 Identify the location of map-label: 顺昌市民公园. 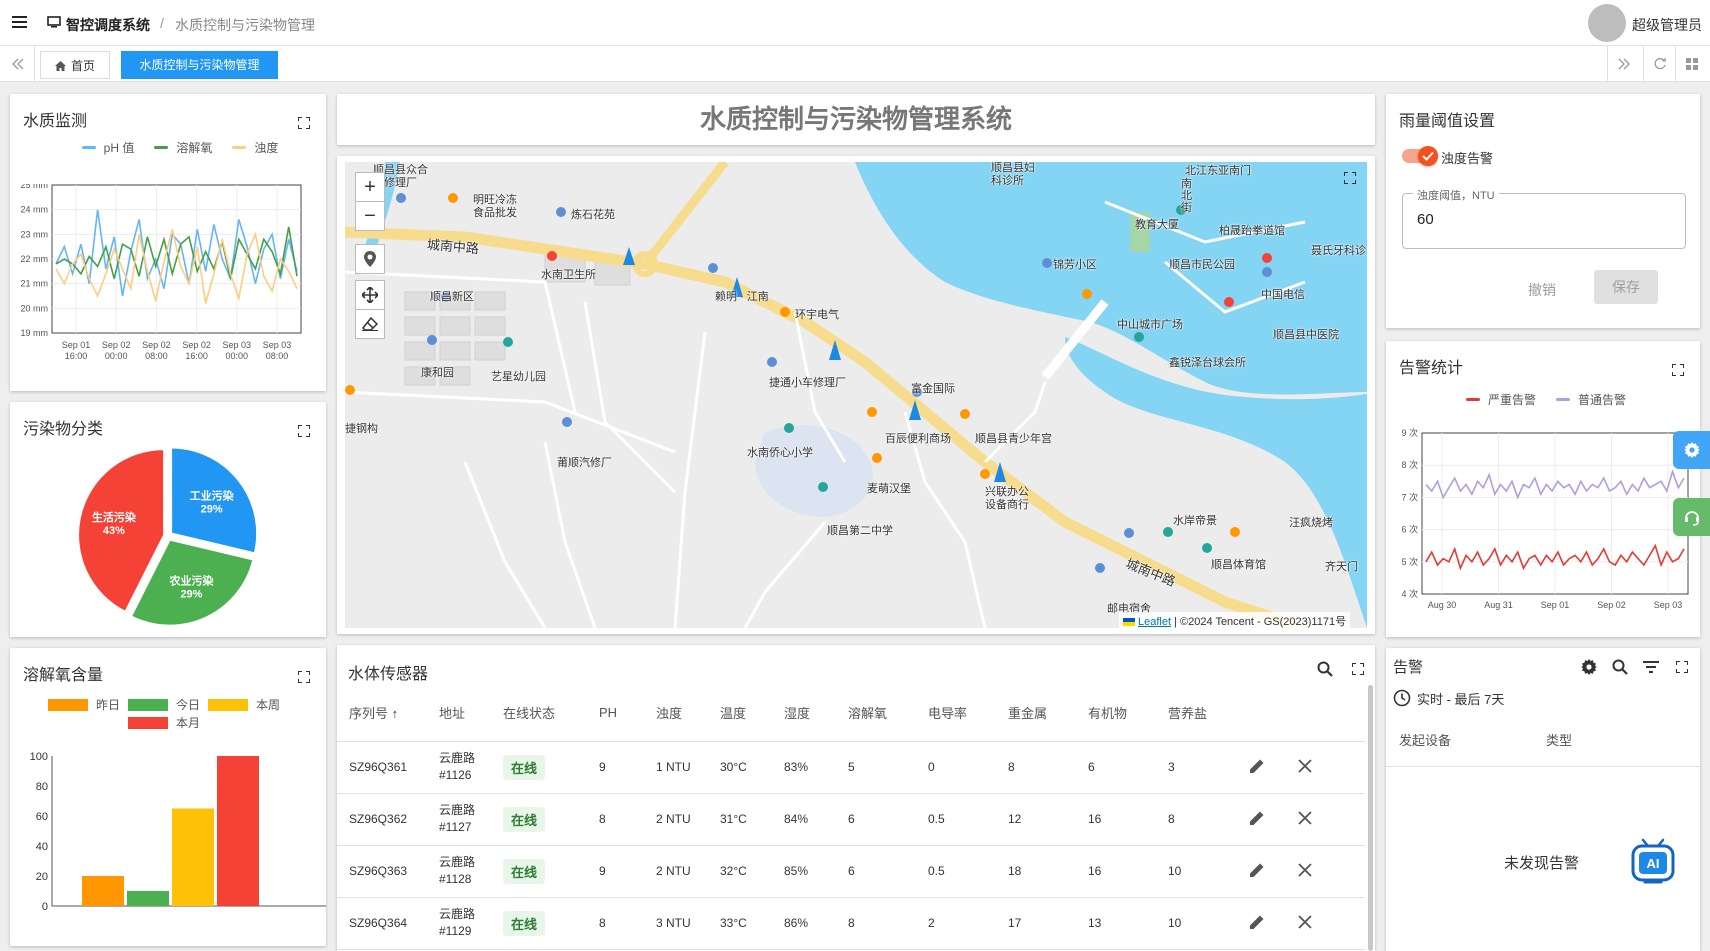
(1202, 265).